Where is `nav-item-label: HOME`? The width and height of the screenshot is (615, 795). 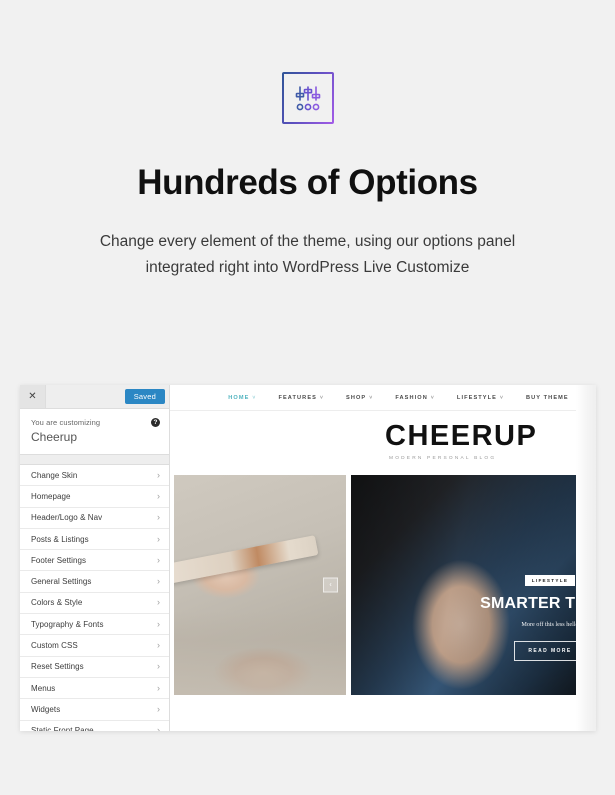
nav-item-label: HOME is located at coordinates (239, 397).